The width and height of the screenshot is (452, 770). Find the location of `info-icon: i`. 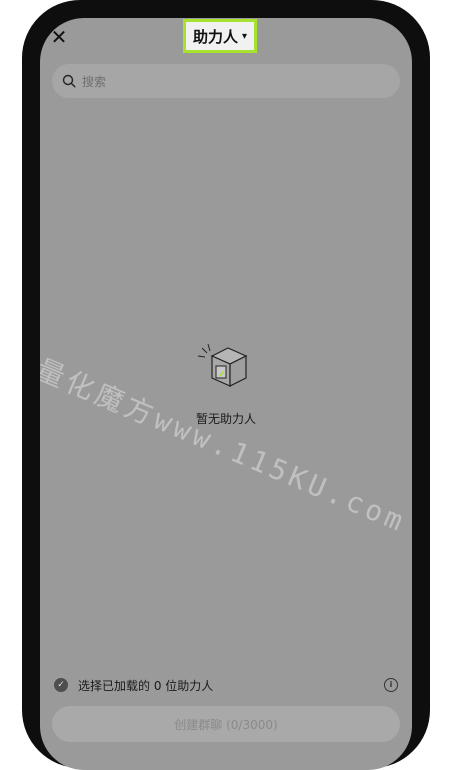

info-icon: i is located at coordinates (391, 685).